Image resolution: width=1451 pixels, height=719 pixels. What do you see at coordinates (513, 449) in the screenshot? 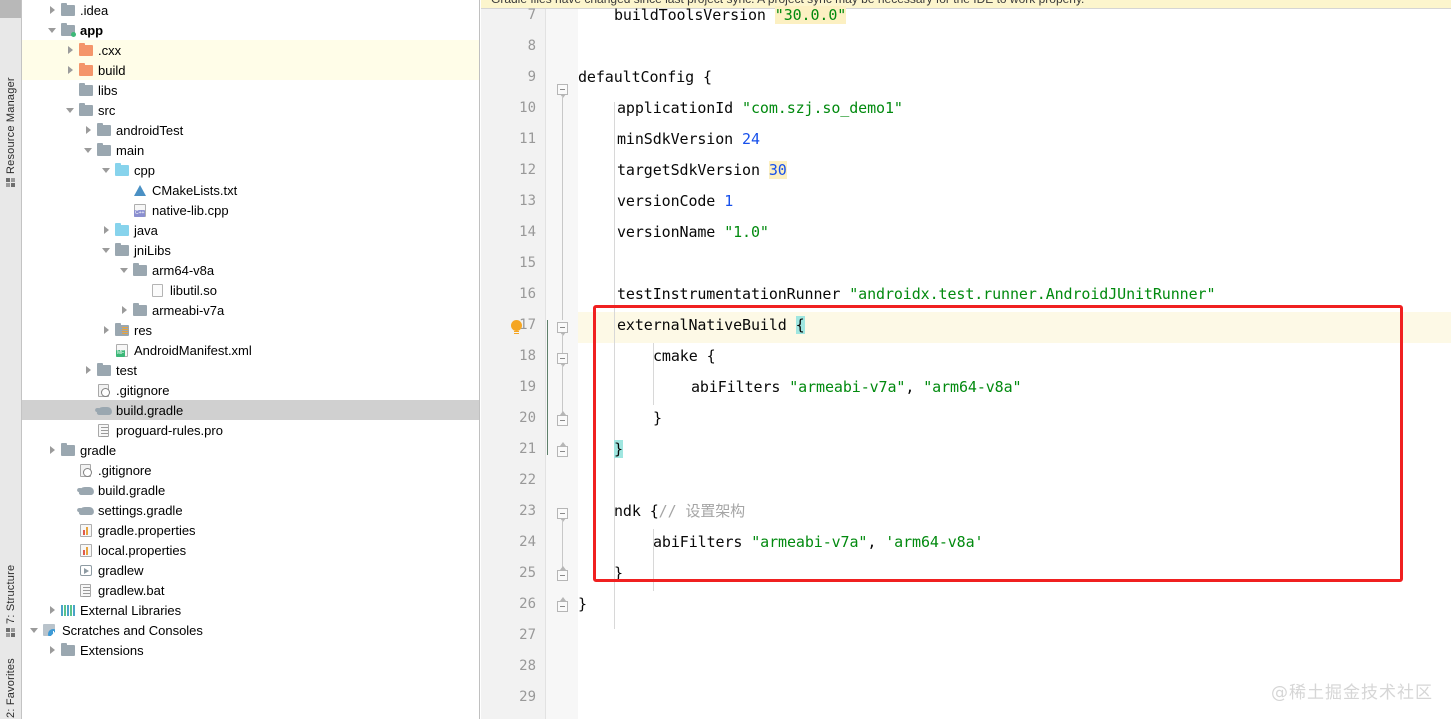
I see `gutter-line-21: 21` at bounding box center [513, 449].